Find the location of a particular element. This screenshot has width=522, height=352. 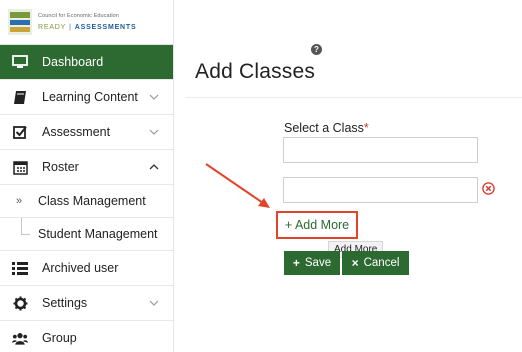

plus-icon: + is located at coordinates (296, 263).